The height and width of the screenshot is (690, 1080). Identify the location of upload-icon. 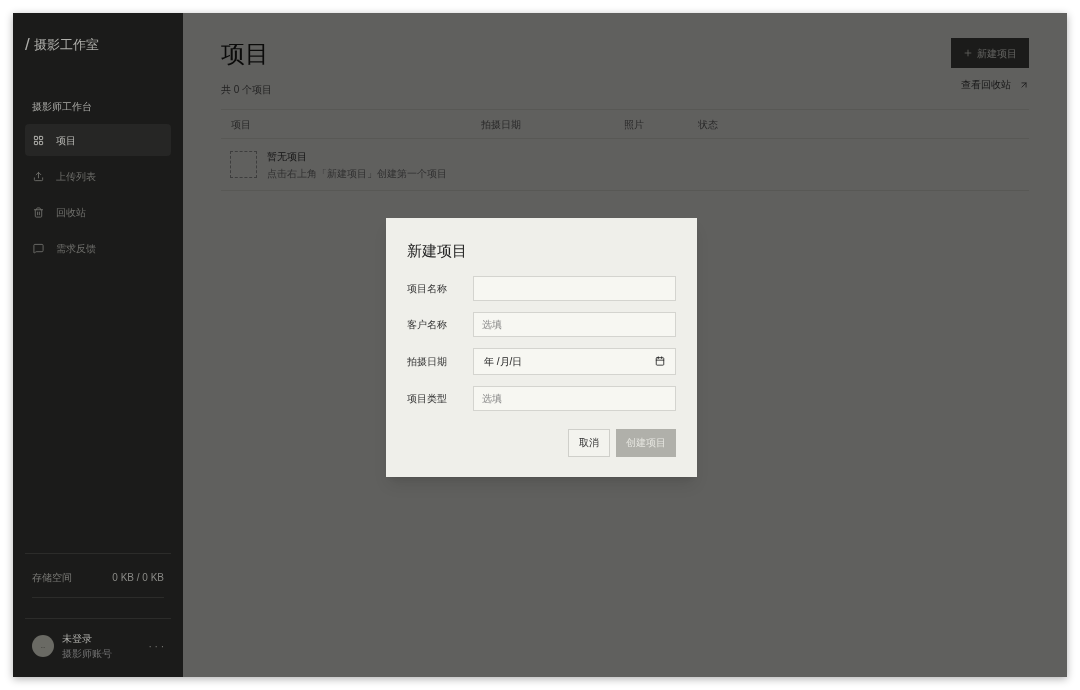
(38, 176).